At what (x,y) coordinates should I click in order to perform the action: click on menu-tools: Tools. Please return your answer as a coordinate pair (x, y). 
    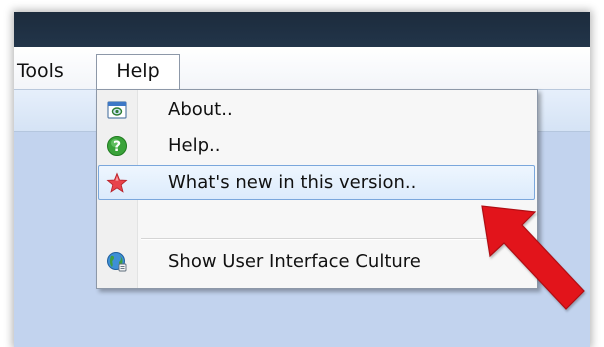
    Looking at the image, I should click on (40, 71).